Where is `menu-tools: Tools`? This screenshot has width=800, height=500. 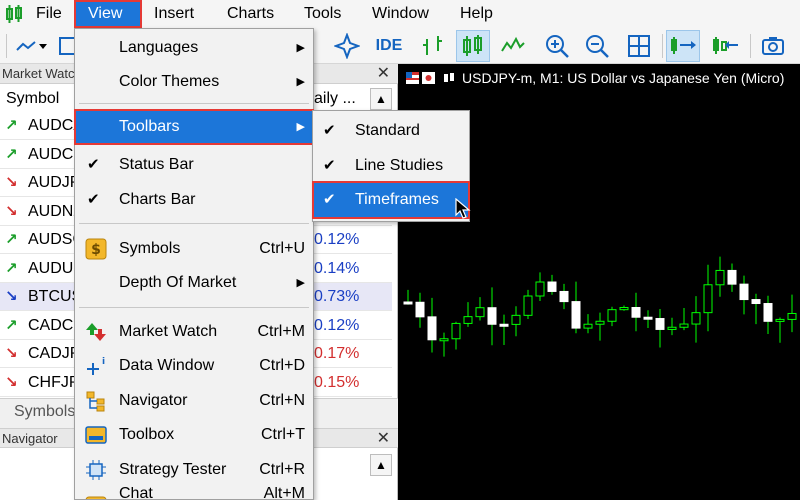 menu-tools: Tools is located at coordinates (322, 14).